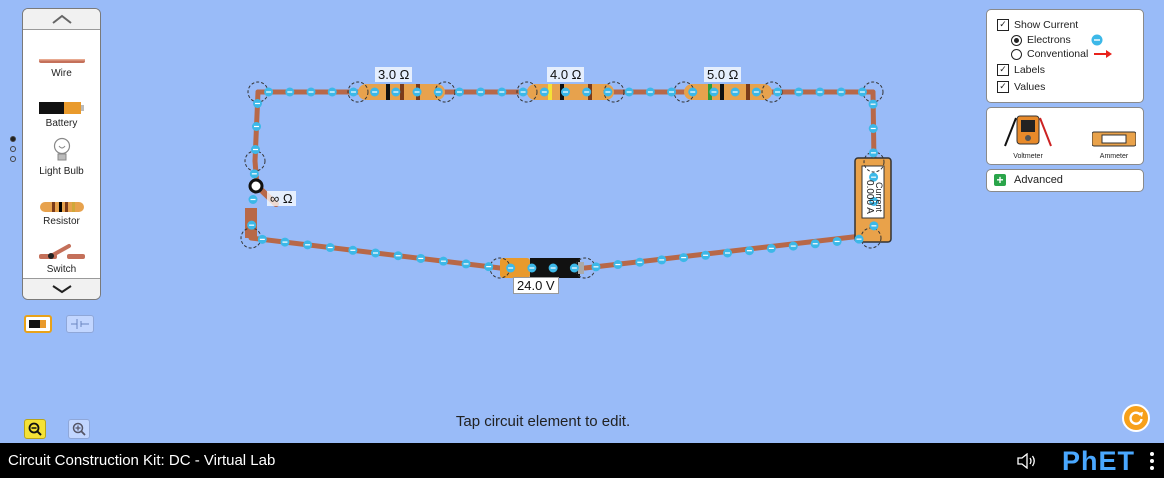 The image size is (1164, 478). Describe the element at coordinates (1028, 131) in the screenshot. I see `voltmeter-icon` at that location.